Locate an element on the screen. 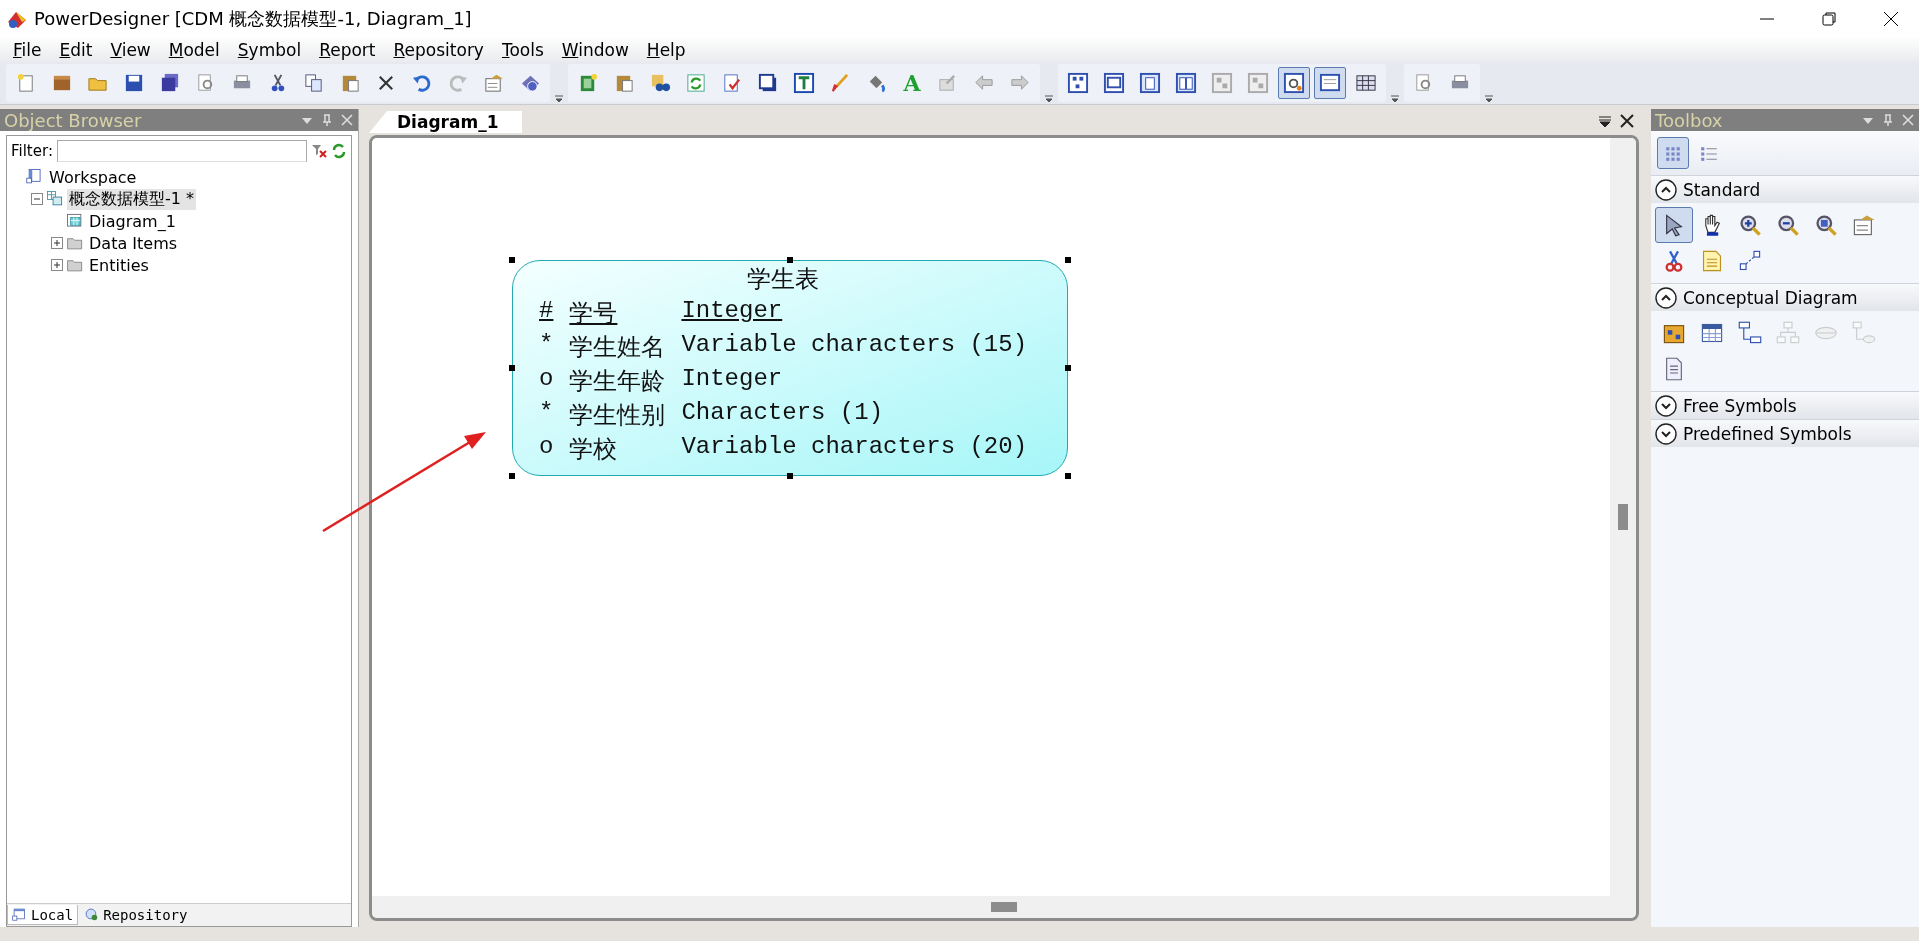 The image size is (1919, 941). frame-diagram-icon is located at coordinates (1114, 83).